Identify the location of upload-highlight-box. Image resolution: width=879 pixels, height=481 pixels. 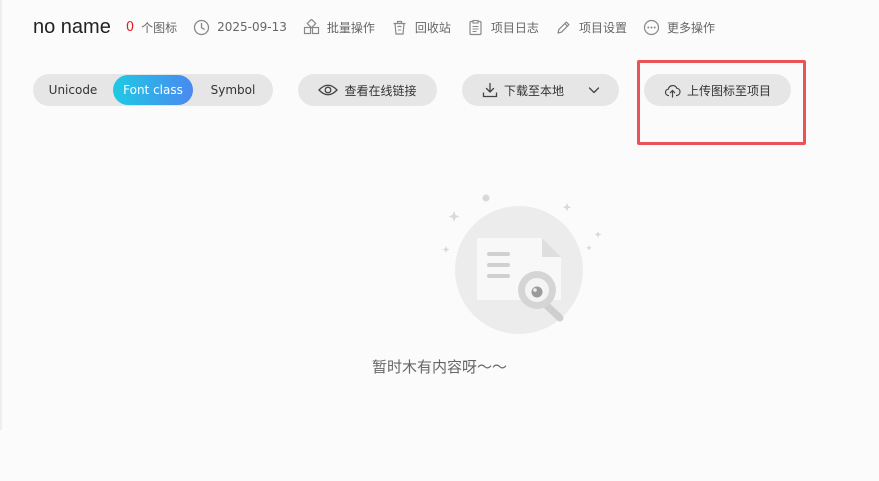
(721, 102).